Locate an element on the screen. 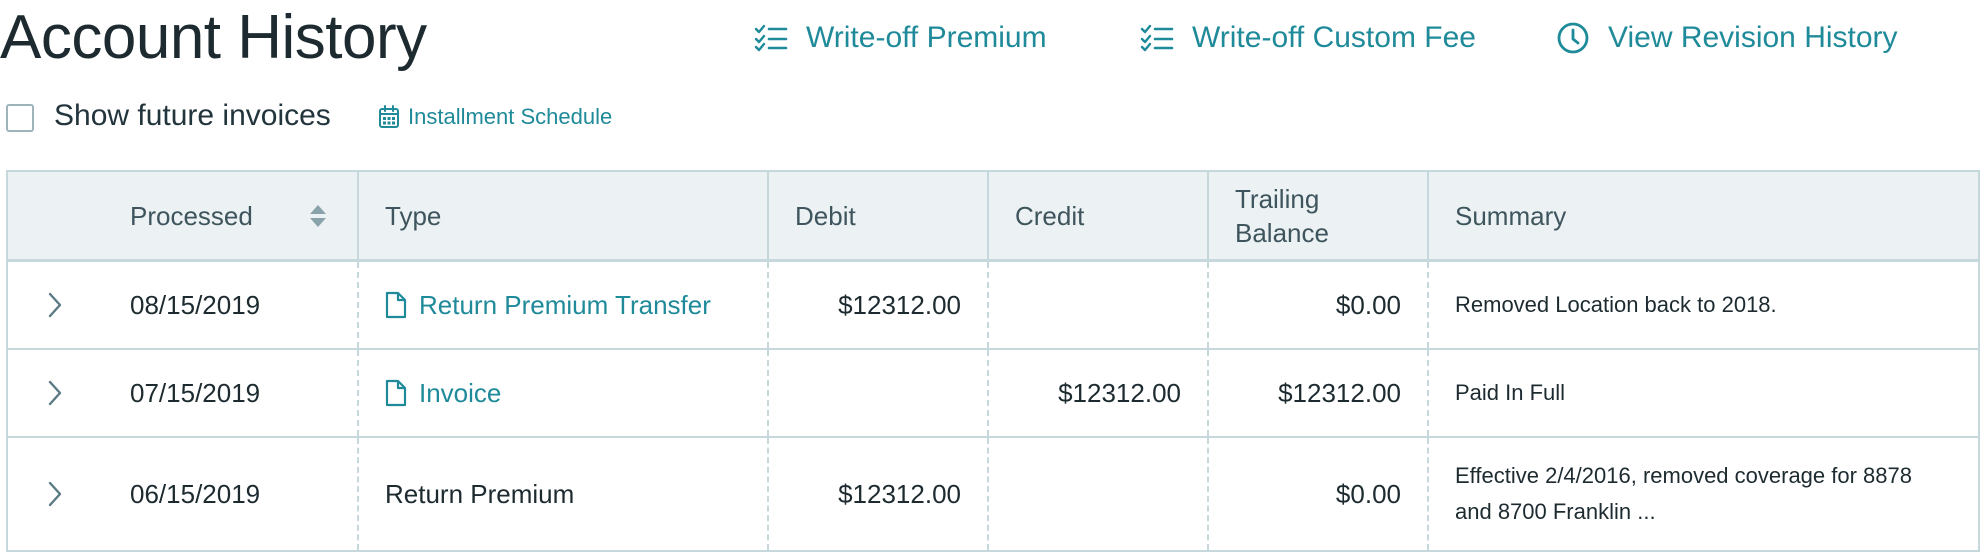  cell-processed: 07/15/2019 is located at coordinates (195, 392).